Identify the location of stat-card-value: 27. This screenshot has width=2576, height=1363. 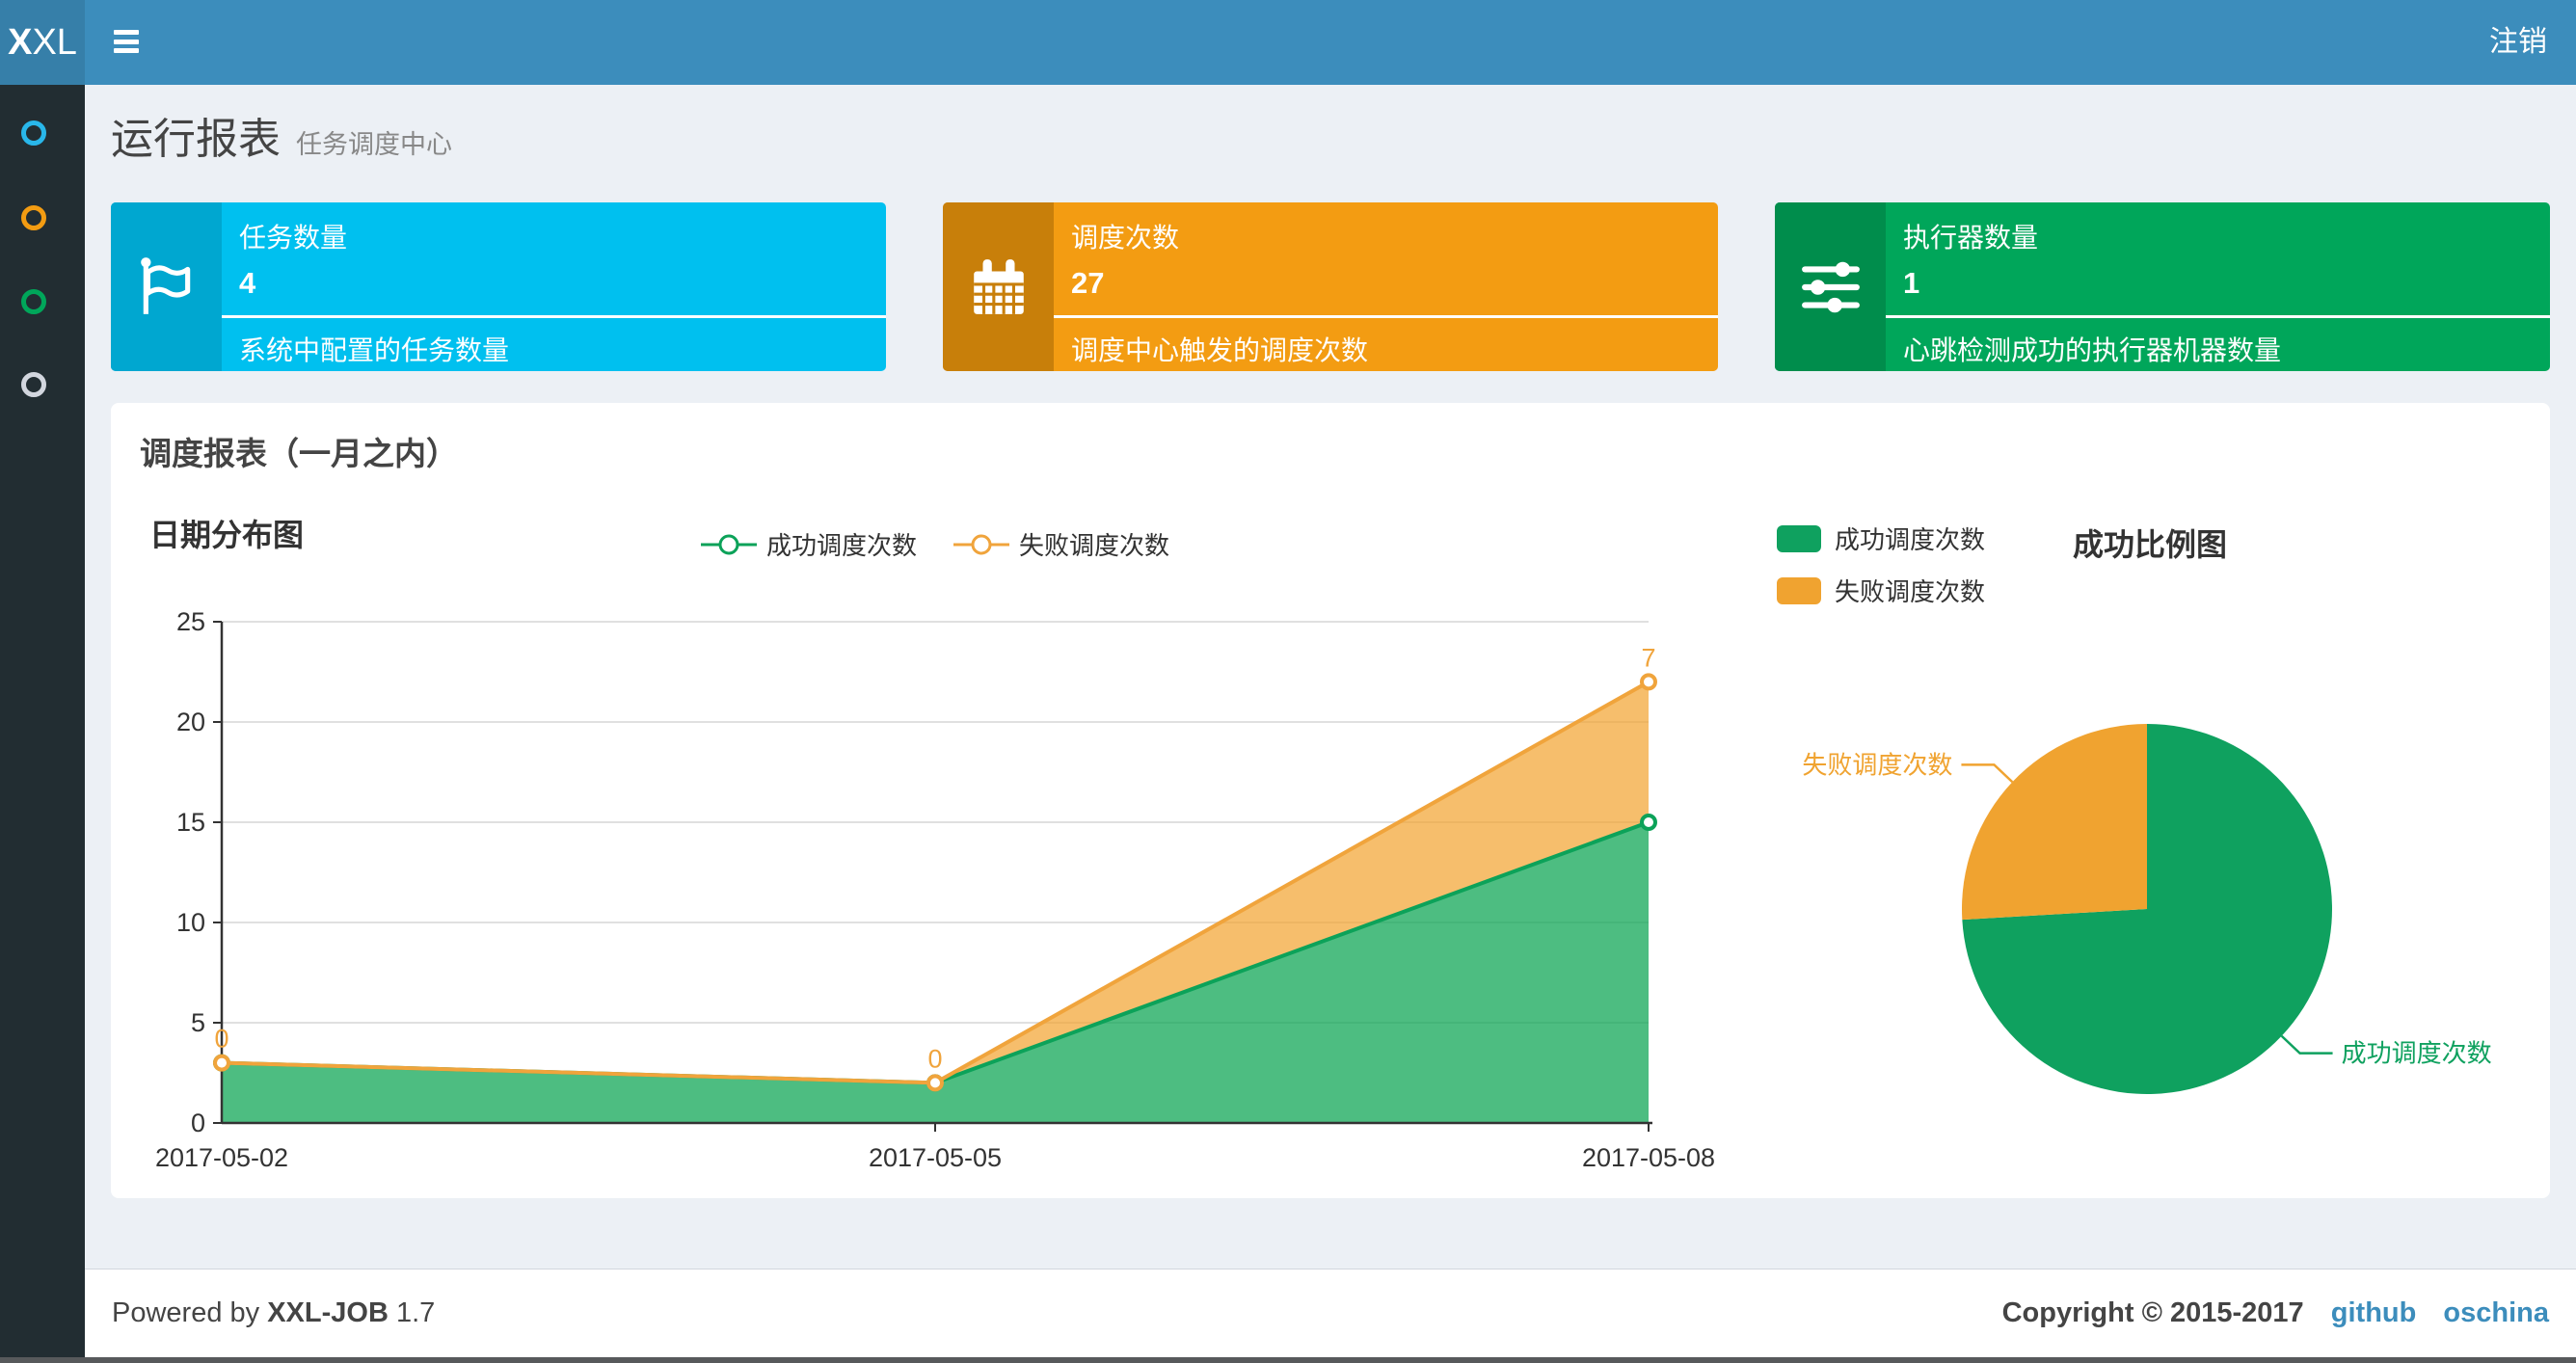
(1088, 283).